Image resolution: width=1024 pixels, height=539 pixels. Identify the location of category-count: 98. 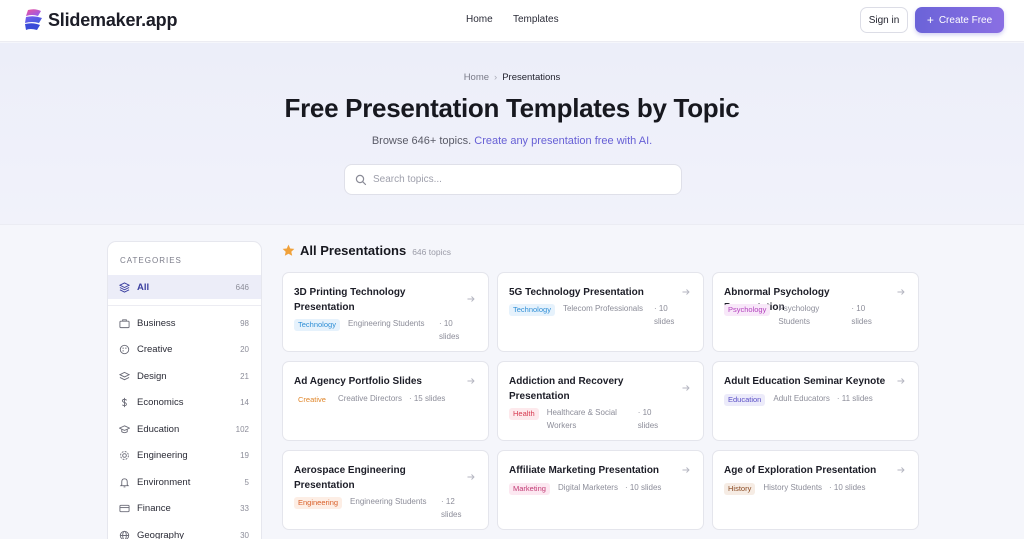
(244, 323).